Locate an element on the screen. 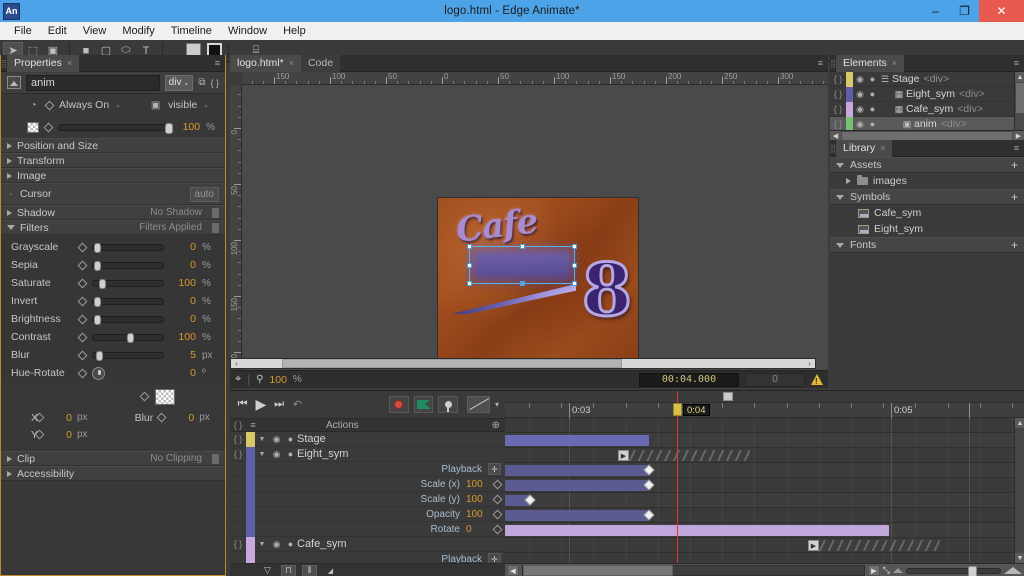 The image size is (1024, 576). auto-keyframe-button is located at coordinates (398, 404).